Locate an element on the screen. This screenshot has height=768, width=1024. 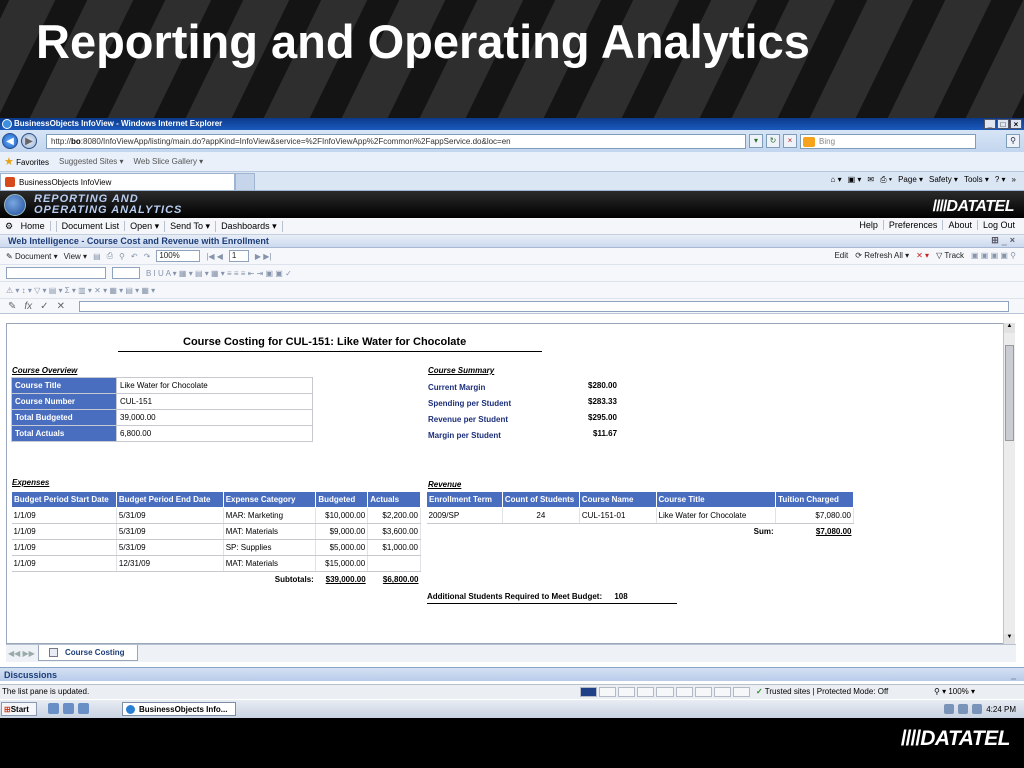
safety-menu: Safety ▾ is located at coordinates (943, 180).